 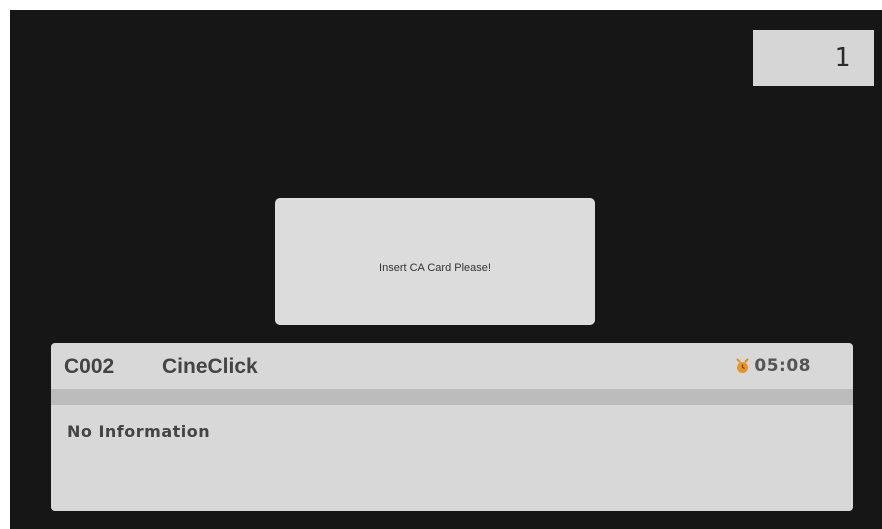 What do you see at coordinates (452, 366) in the screenshot?
I see `info-bar-header: C002 CineClick 05:08` at bounding box center [452, 366].